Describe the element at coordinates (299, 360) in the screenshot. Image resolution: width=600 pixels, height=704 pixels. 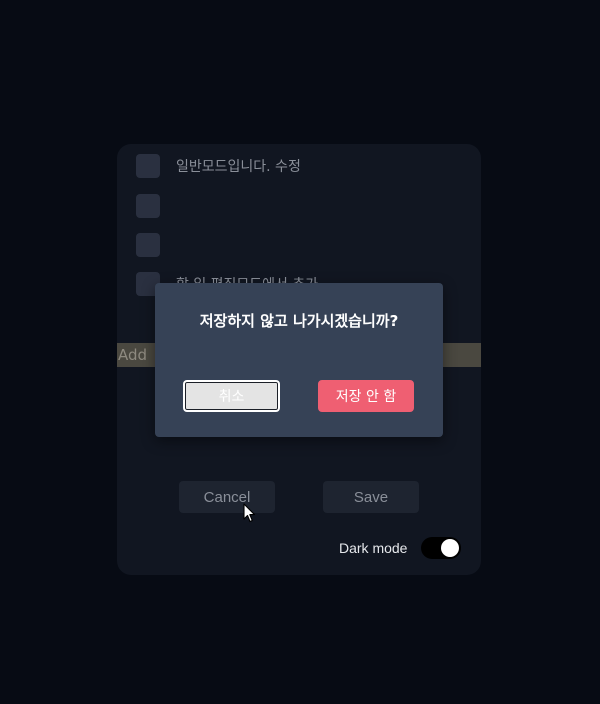
I see `unsaved-changes-dialog: 저장하지 않고 나가시겠습니까? 취소 저장 안 함` at that location.